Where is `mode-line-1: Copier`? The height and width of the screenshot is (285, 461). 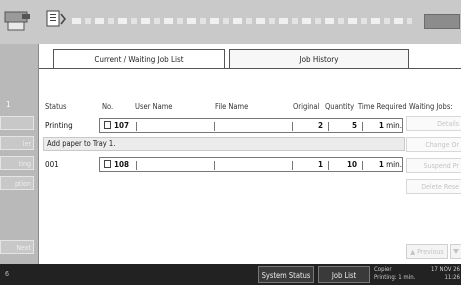
mode-line-1: Copier is located at coordinates (383, 269).